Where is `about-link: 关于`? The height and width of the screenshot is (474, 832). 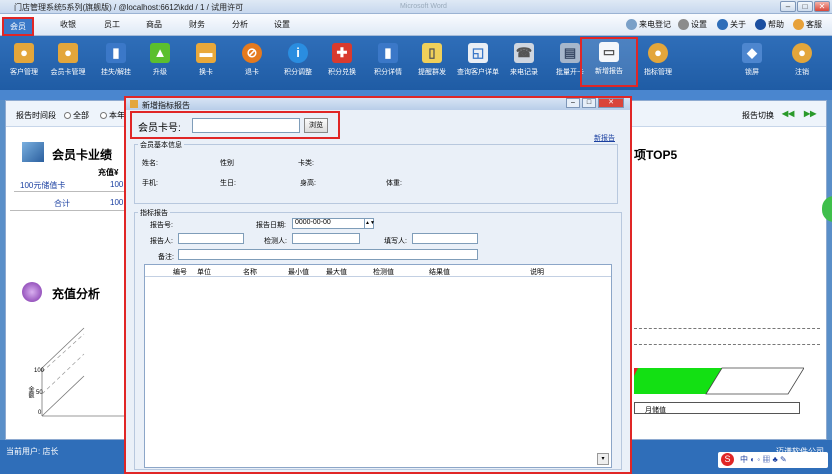
about-link: 关于 is located at coordinates (731, 24).